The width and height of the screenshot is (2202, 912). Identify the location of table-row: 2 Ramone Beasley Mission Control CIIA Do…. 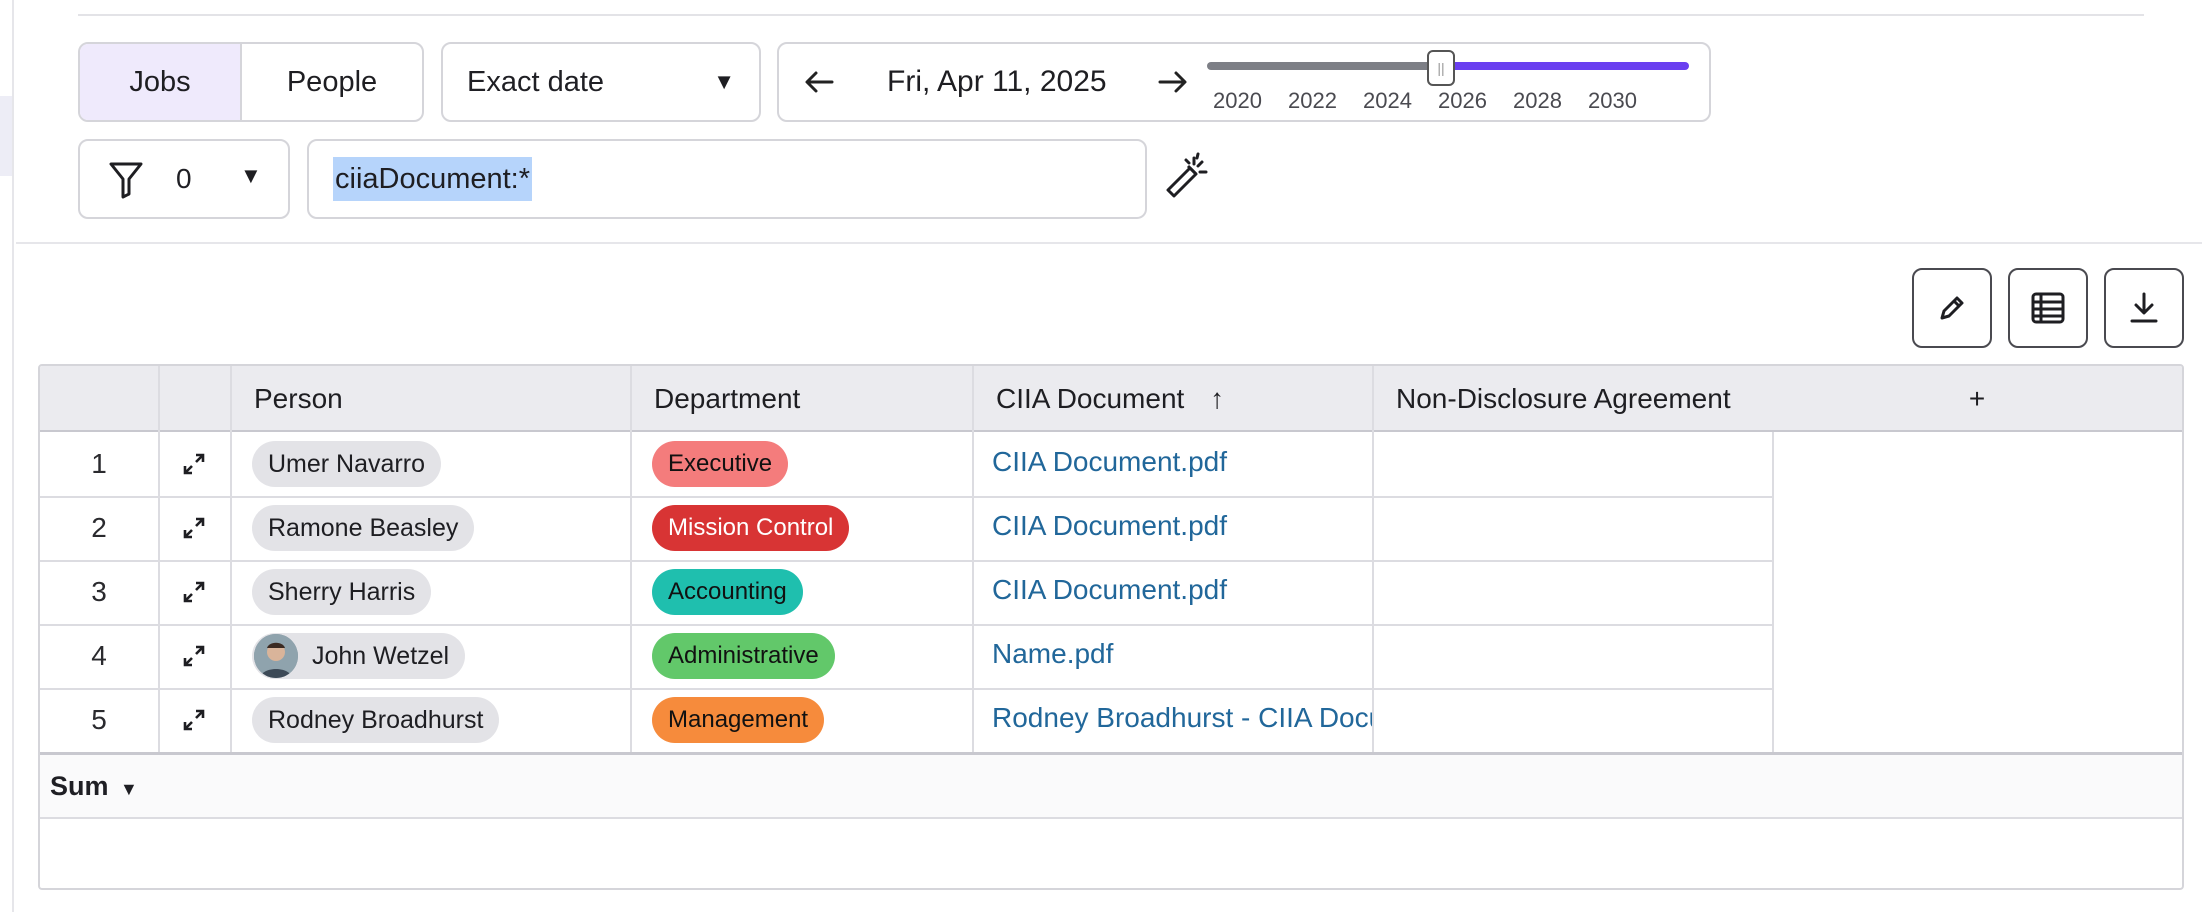
(1111, 528).